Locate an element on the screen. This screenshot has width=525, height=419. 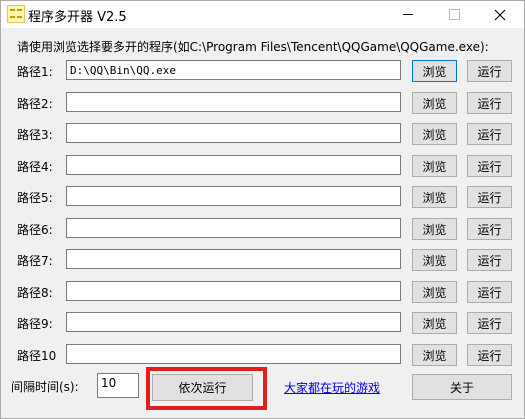
minimize-button is located at coordinates (408, 14).